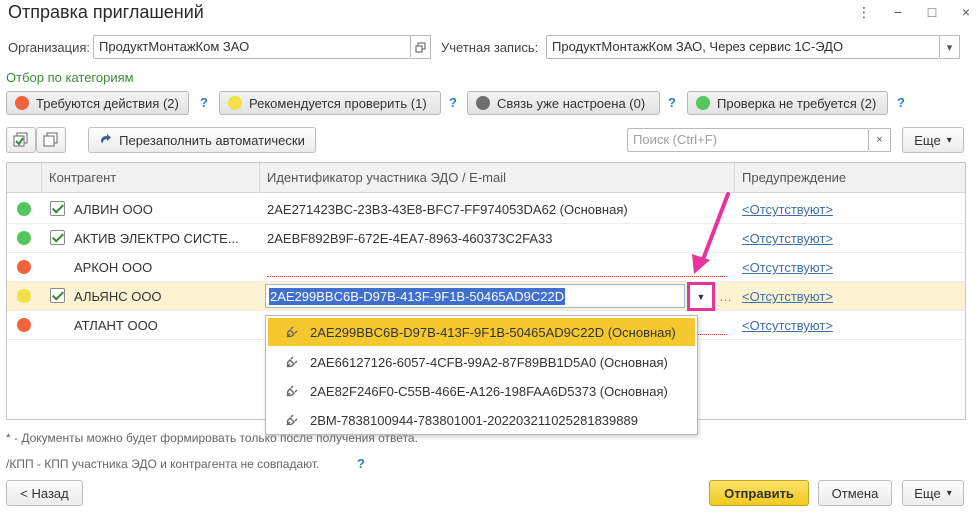 The width and height of the screenshot is (980, 515). I want to click on window-controls: ⋮ − □ ×, so click(915, 12).